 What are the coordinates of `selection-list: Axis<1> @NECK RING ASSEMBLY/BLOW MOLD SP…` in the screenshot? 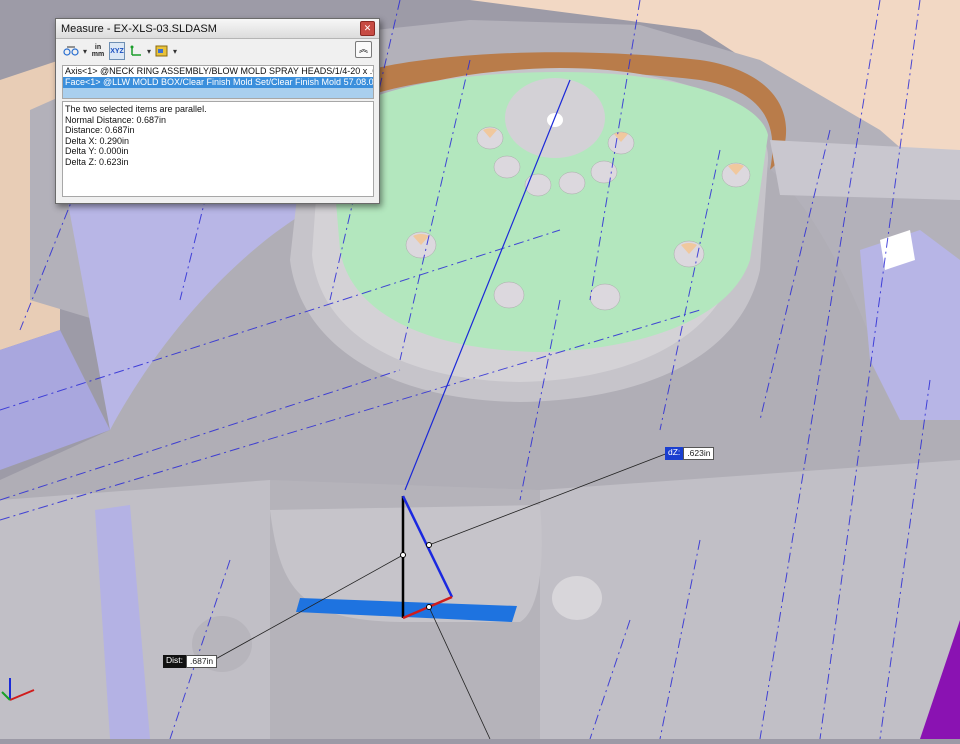 It's located at (218, 82).